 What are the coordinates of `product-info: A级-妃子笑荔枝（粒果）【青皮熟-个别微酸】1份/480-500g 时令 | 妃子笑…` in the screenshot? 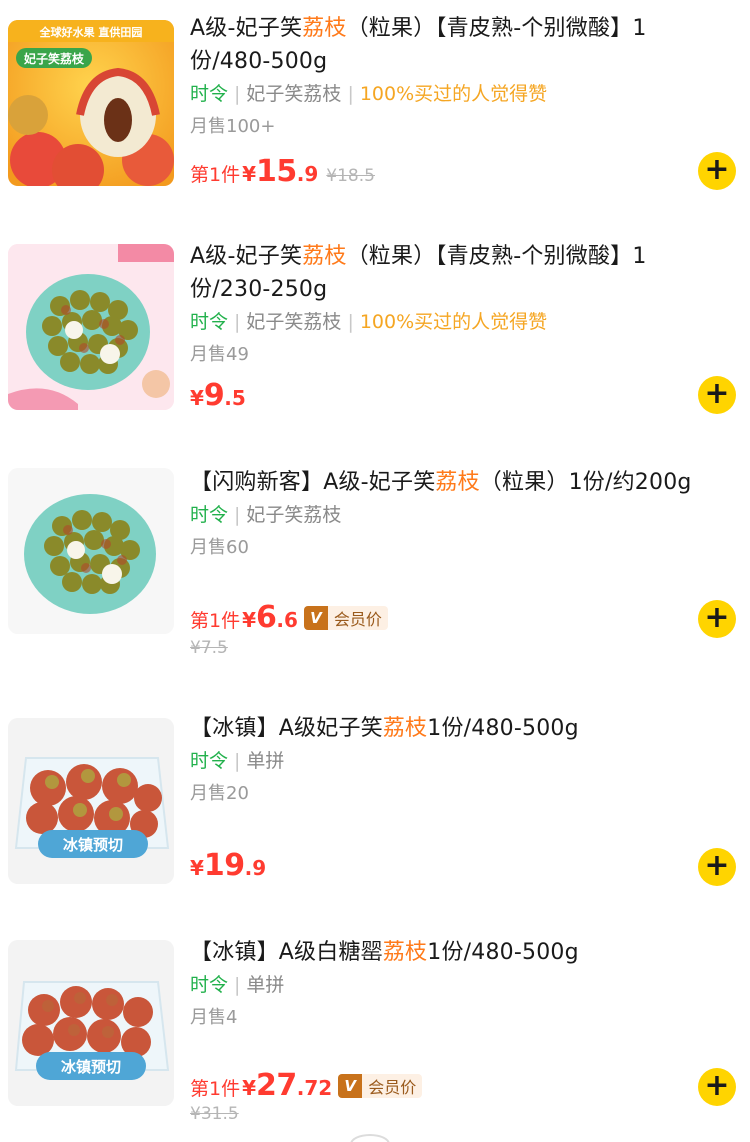 It's located at (458, 75).